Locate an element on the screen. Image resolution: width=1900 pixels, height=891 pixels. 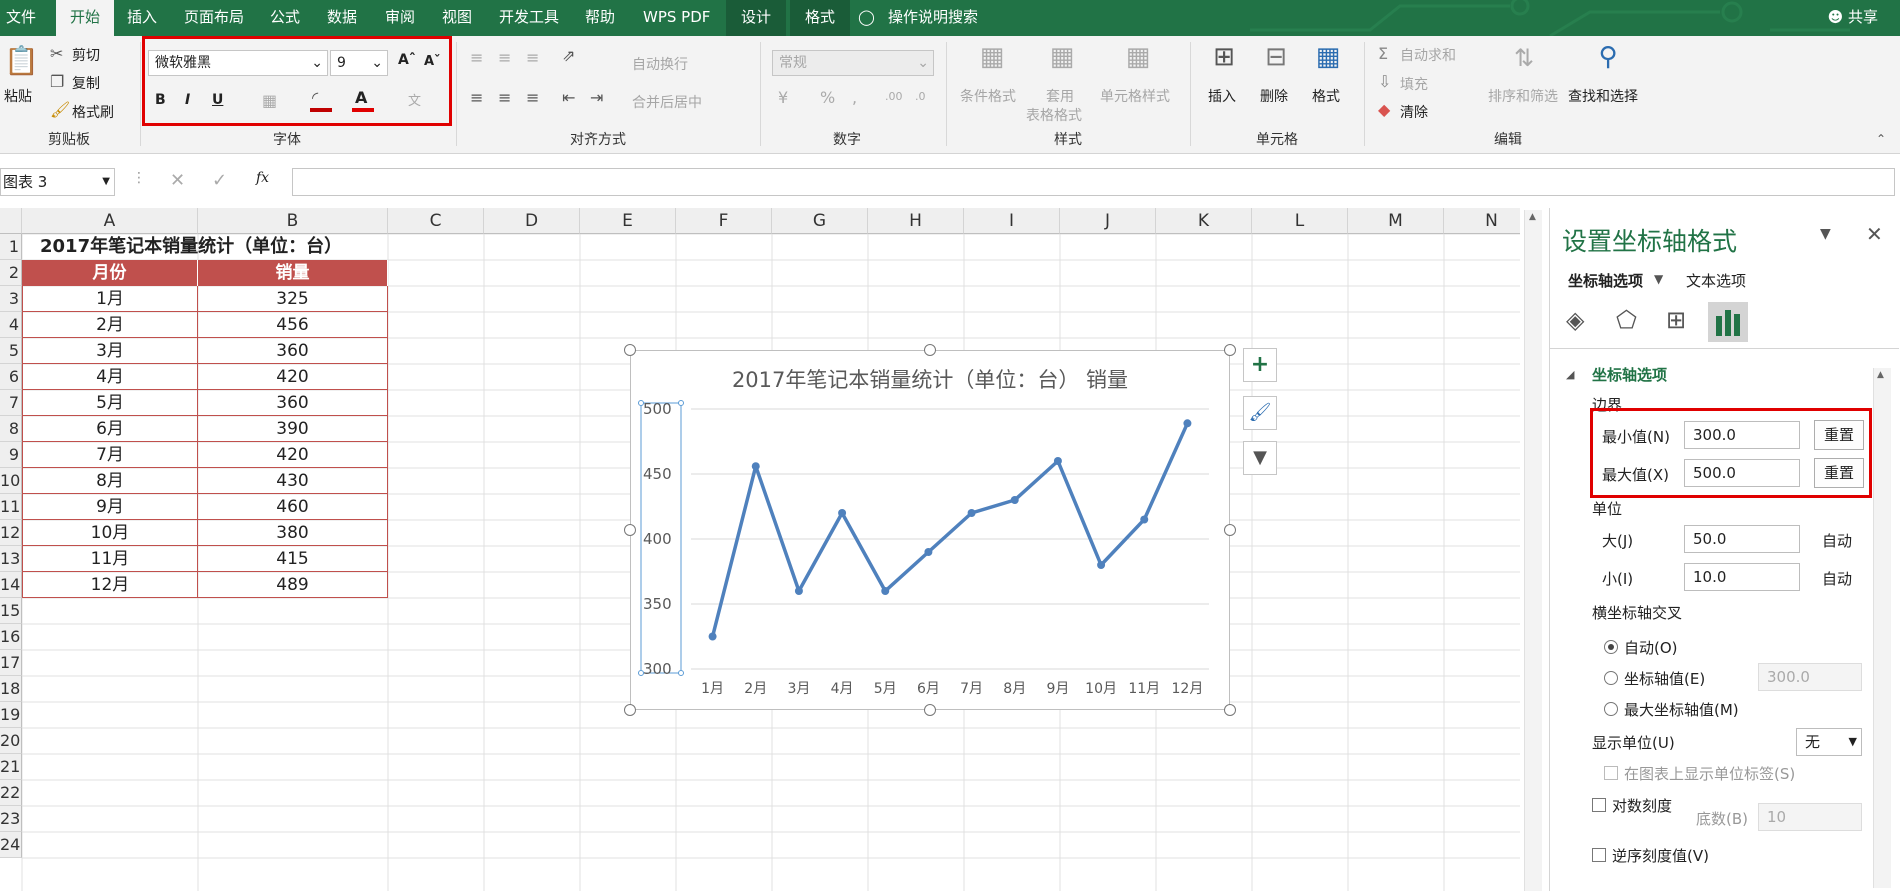
cell-styles-button: 单元格样式 is located at coordinates (1135, 96).